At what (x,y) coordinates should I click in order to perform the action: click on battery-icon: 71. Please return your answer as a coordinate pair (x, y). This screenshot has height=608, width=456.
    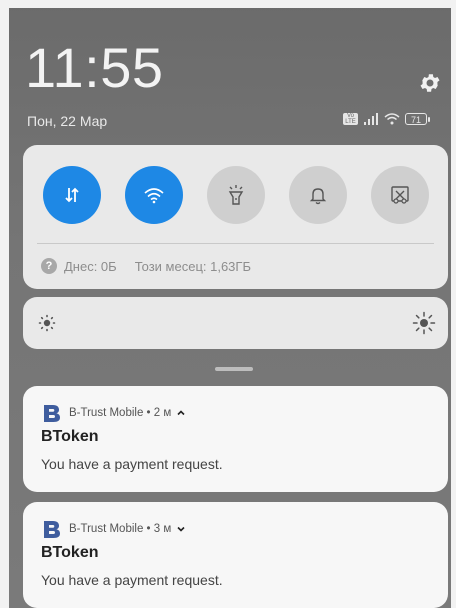
    Looking at the image, I should click on (417, 119).